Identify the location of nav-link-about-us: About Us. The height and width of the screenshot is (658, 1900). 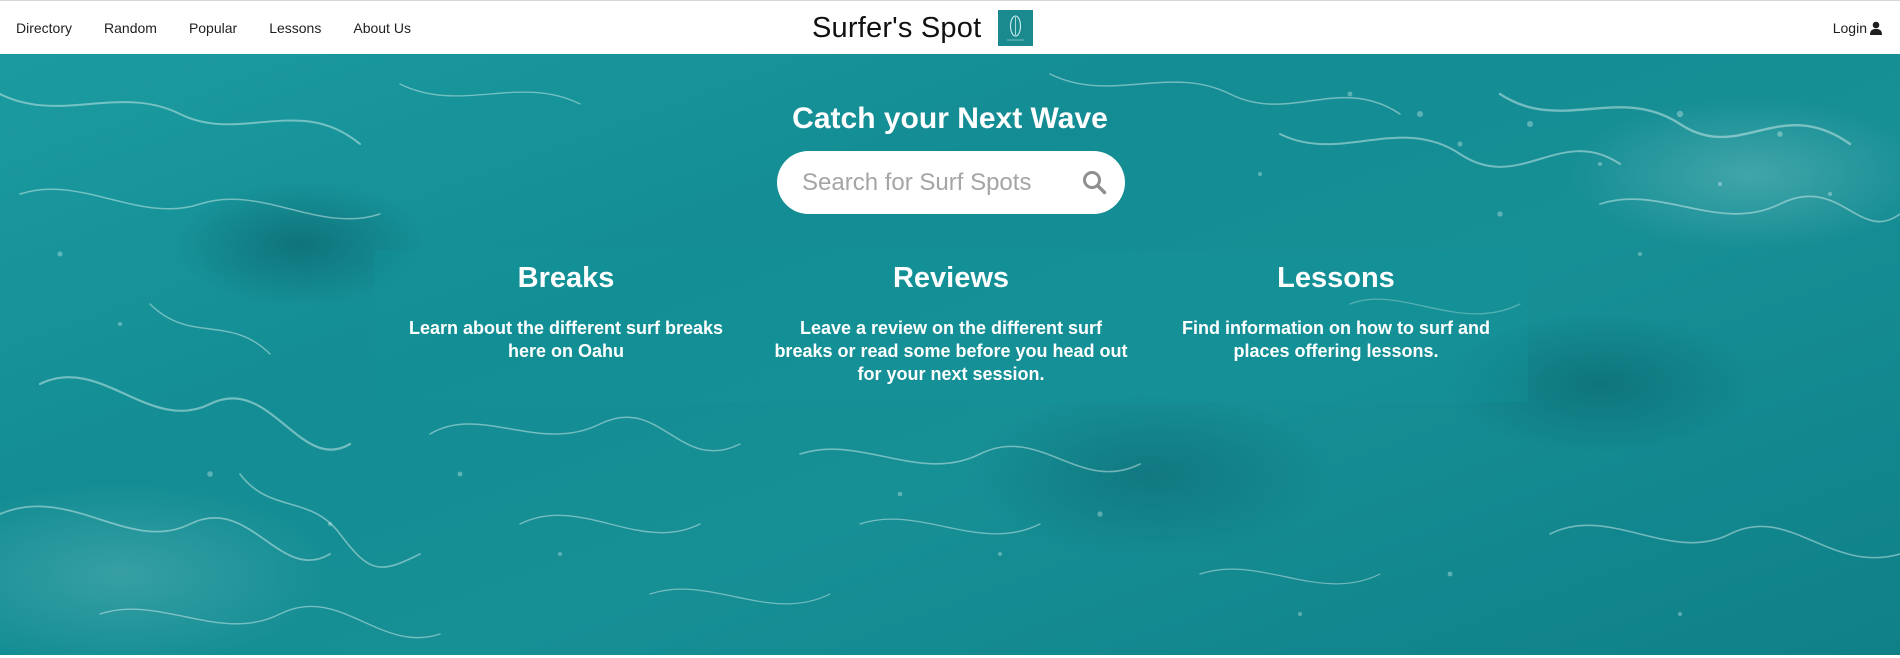
(382, 28).